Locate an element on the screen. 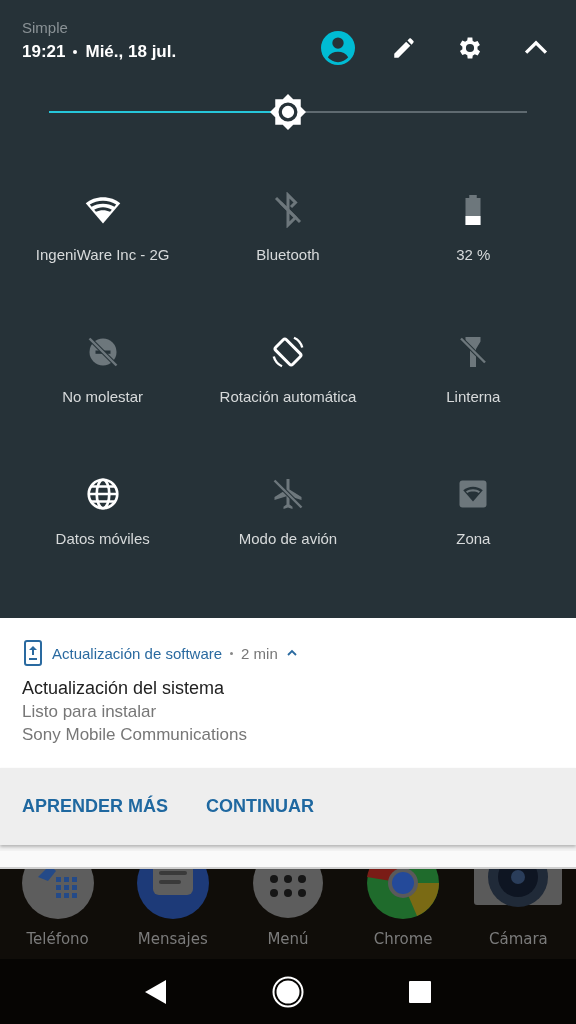  notification-text: Sony Mobile Communications is located at coordinates (135, 735).